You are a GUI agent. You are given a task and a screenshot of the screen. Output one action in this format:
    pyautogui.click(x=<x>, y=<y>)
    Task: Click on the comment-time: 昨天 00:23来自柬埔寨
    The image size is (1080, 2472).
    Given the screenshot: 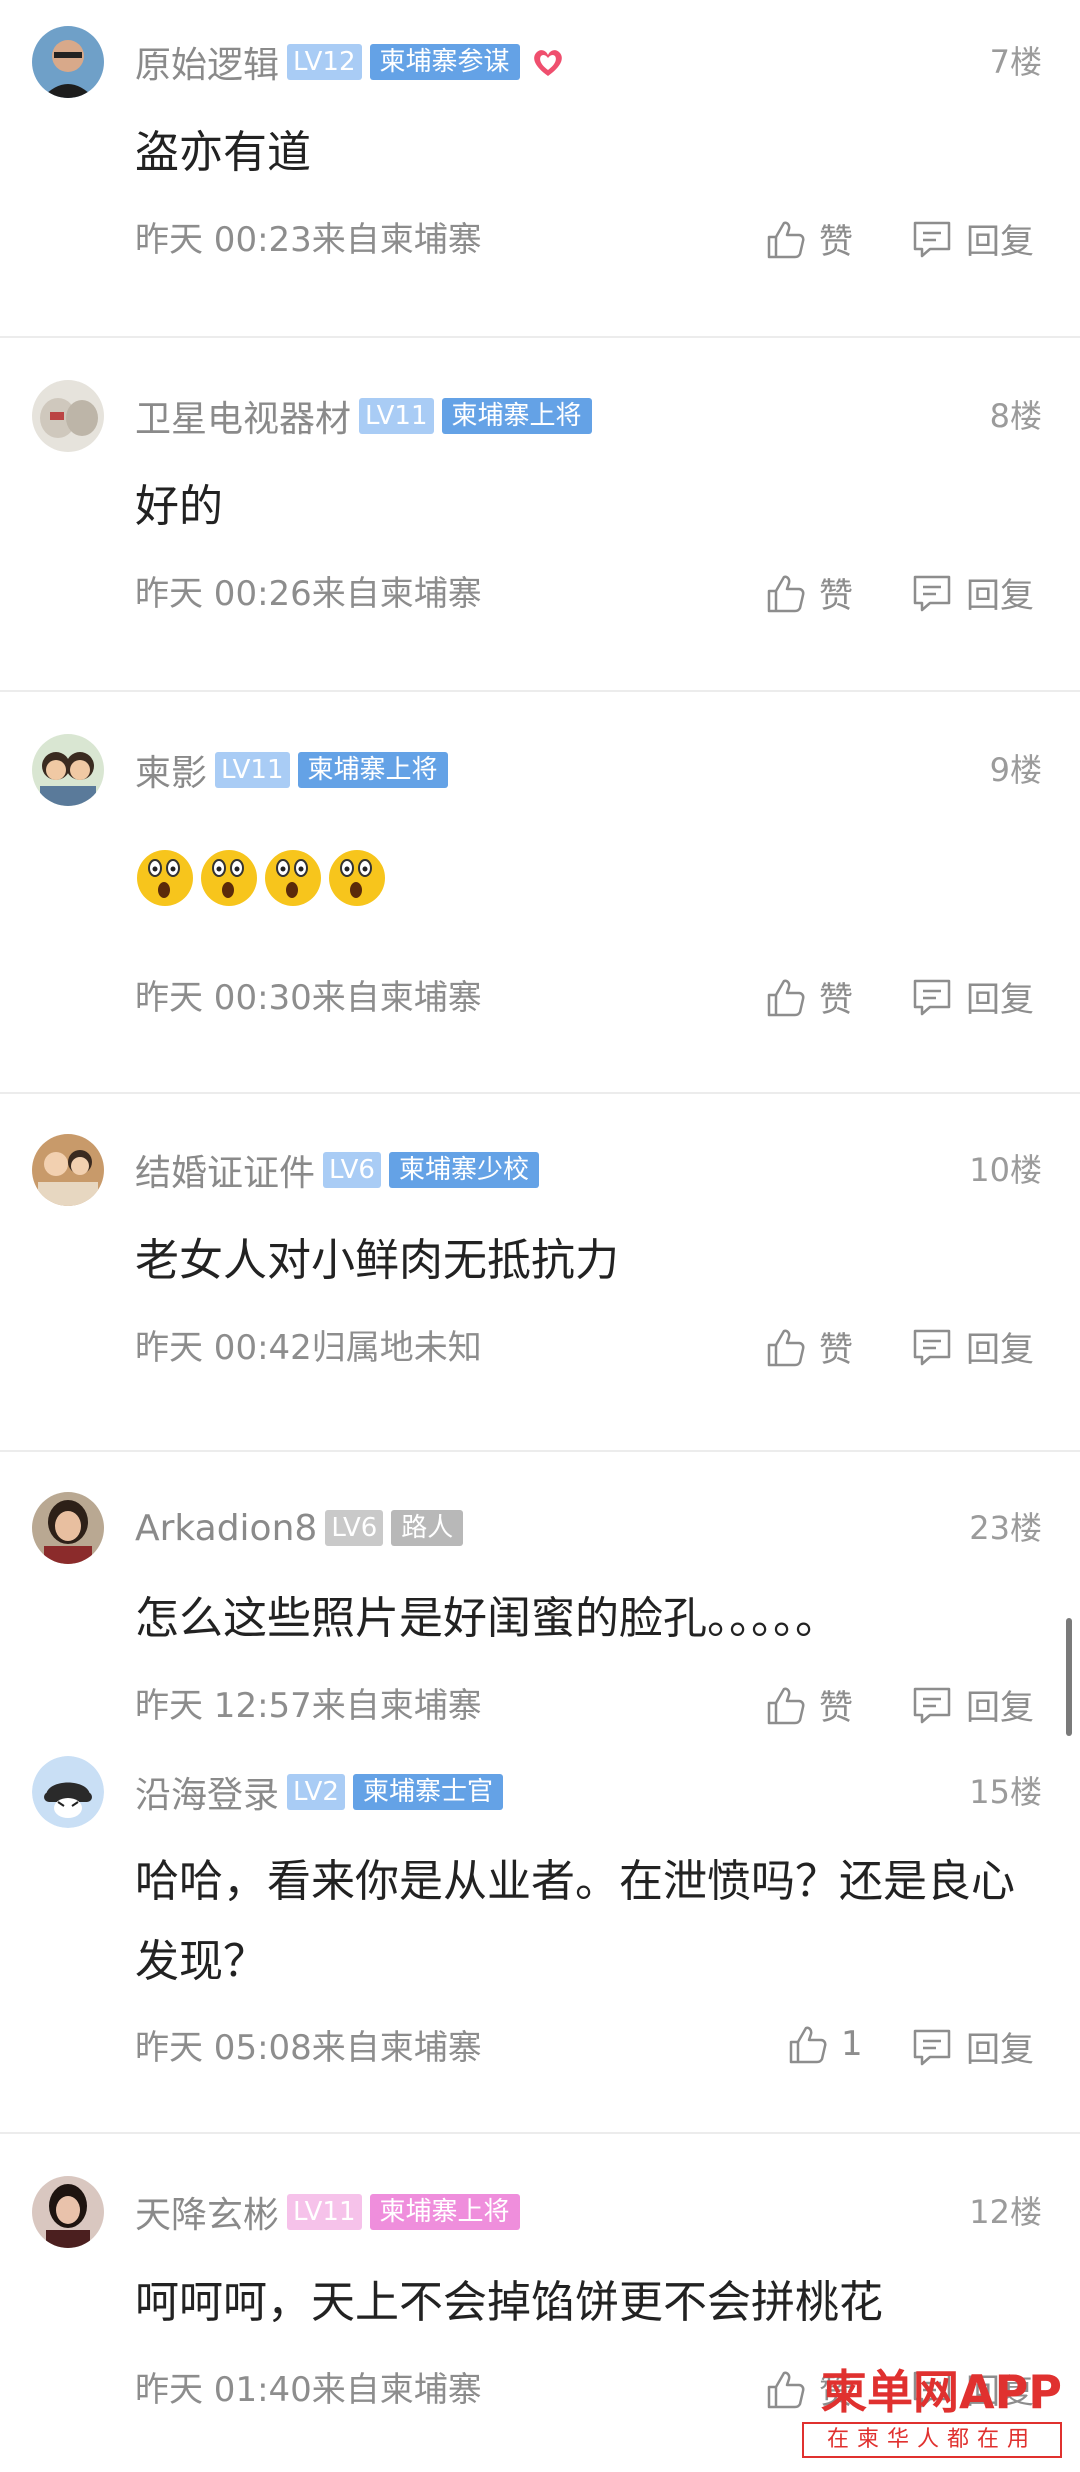 What is the action you would take?
    pyautogui.click(x=308, y=240)
    